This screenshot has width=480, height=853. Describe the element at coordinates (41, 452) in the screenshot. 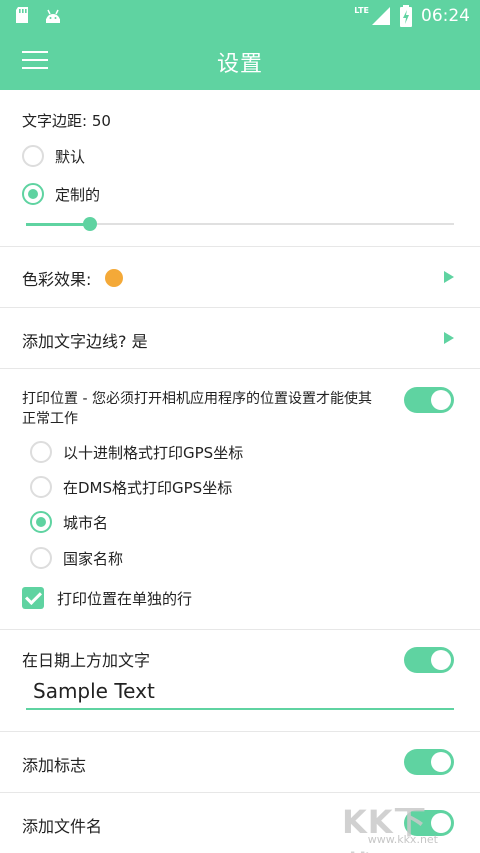

I see `radio-gps-decimal-button` at that location.